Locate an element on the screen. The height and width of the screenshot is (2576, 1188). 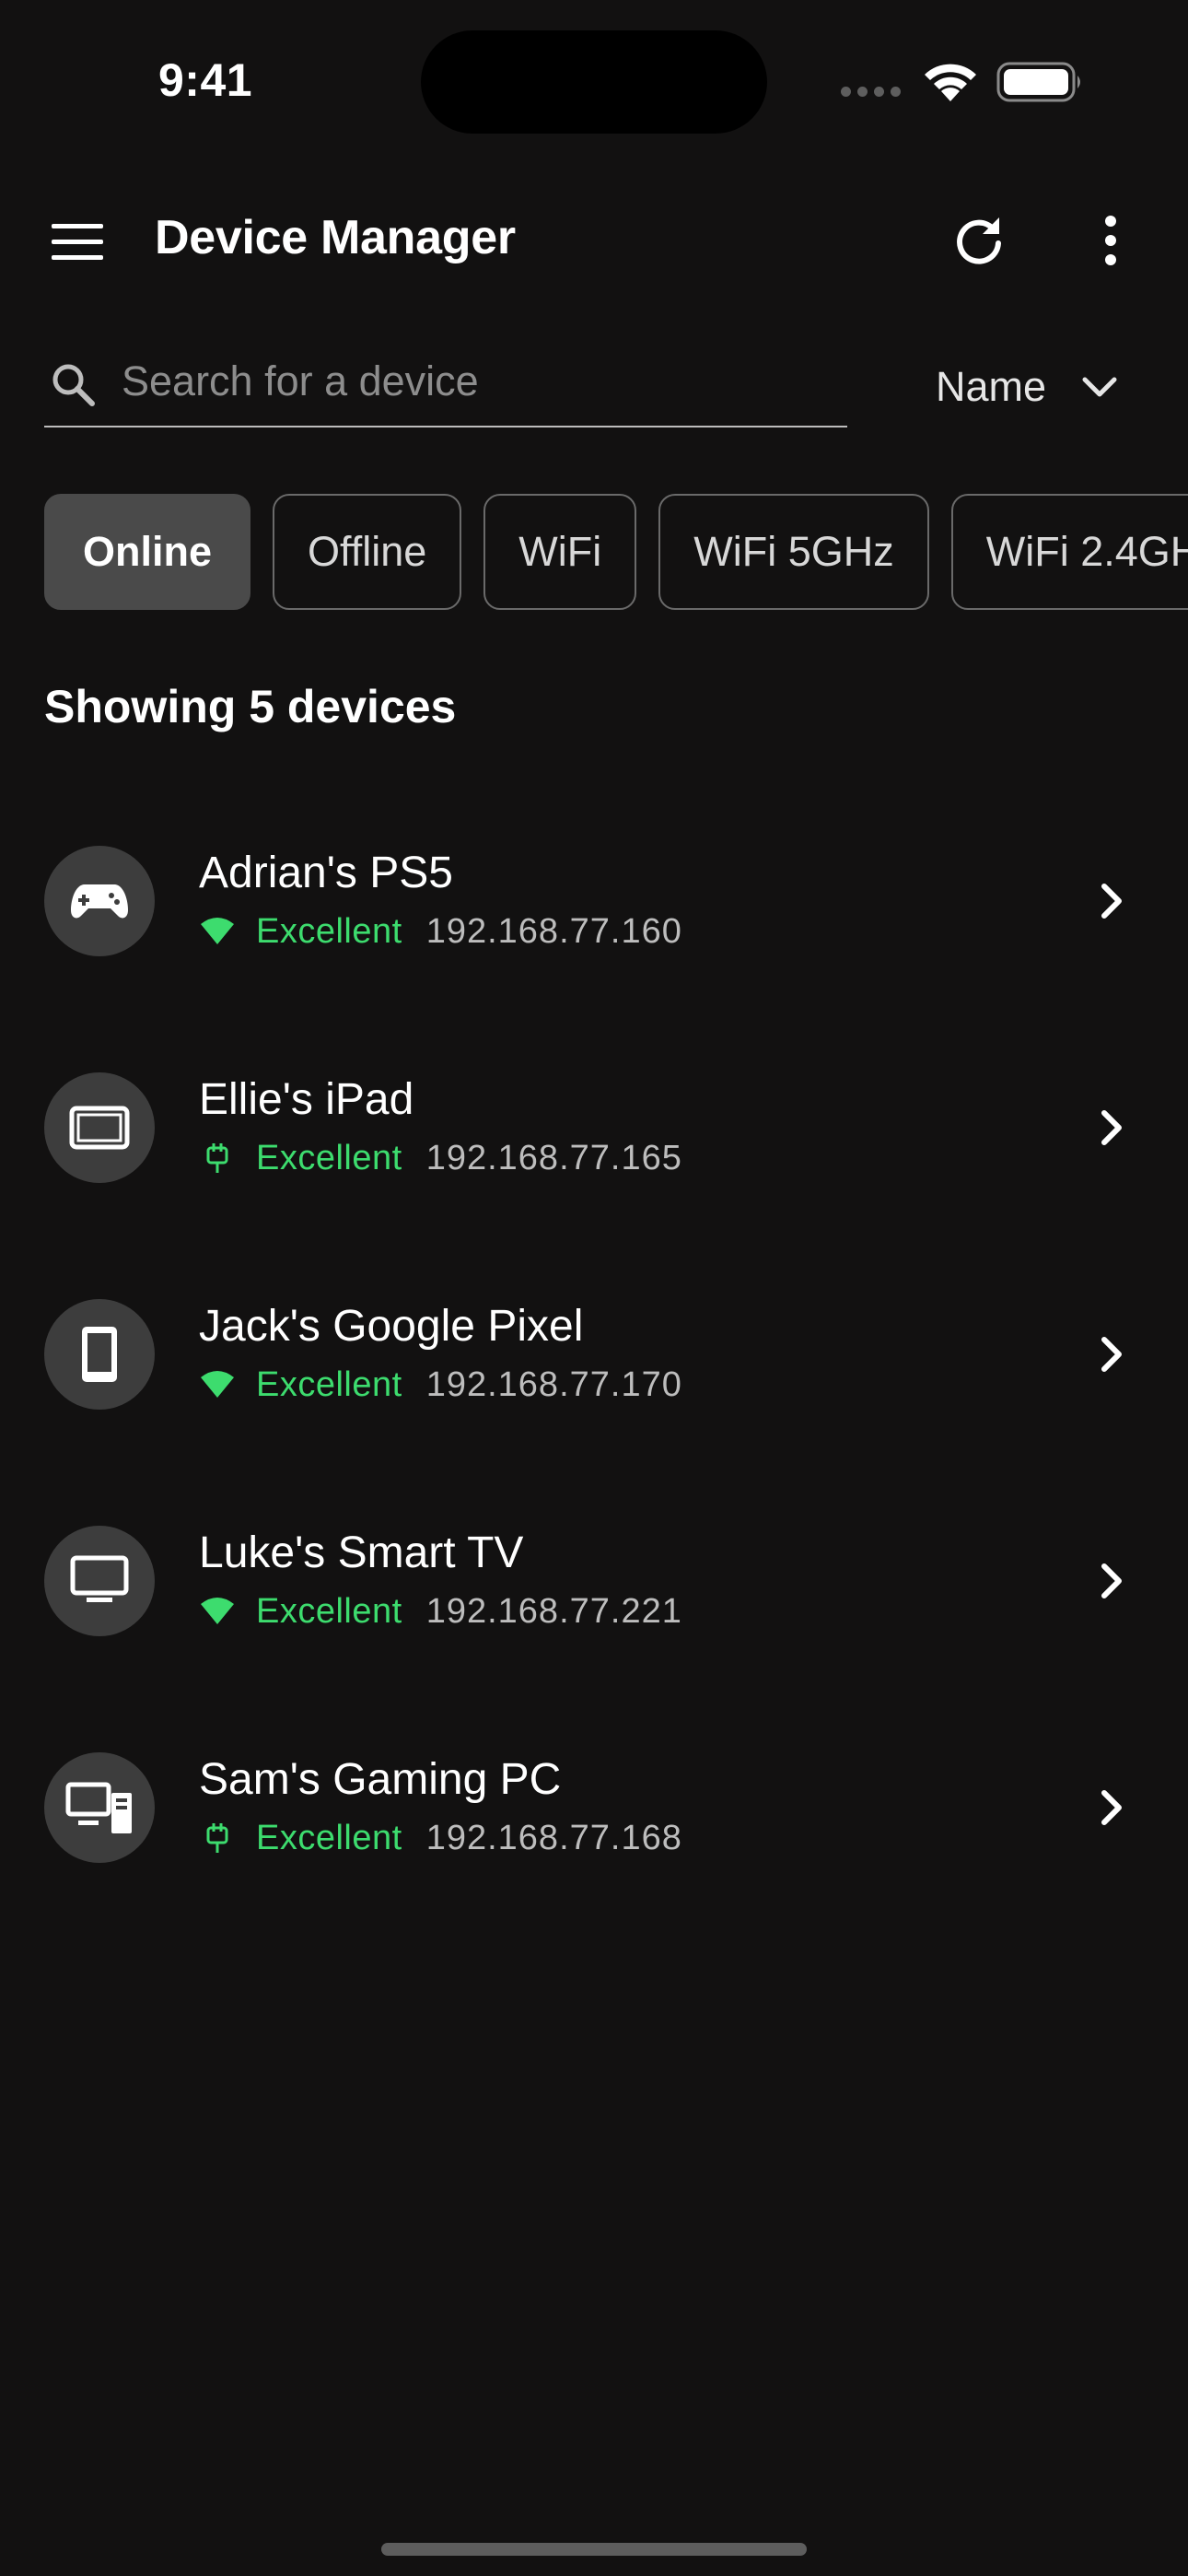
tablet-icon is located at coordinates (99, 1128).